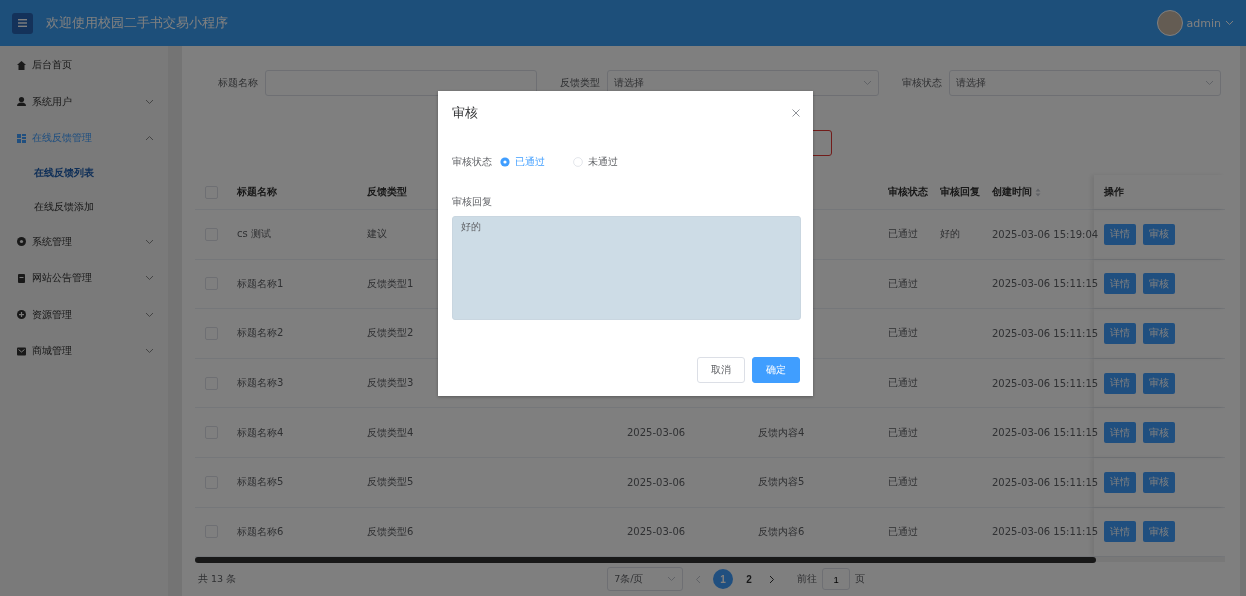  What do you see at coordinates (950, 234) in the screenshot?
I see `table-cell: 好的` at bounding box center [950, 234].